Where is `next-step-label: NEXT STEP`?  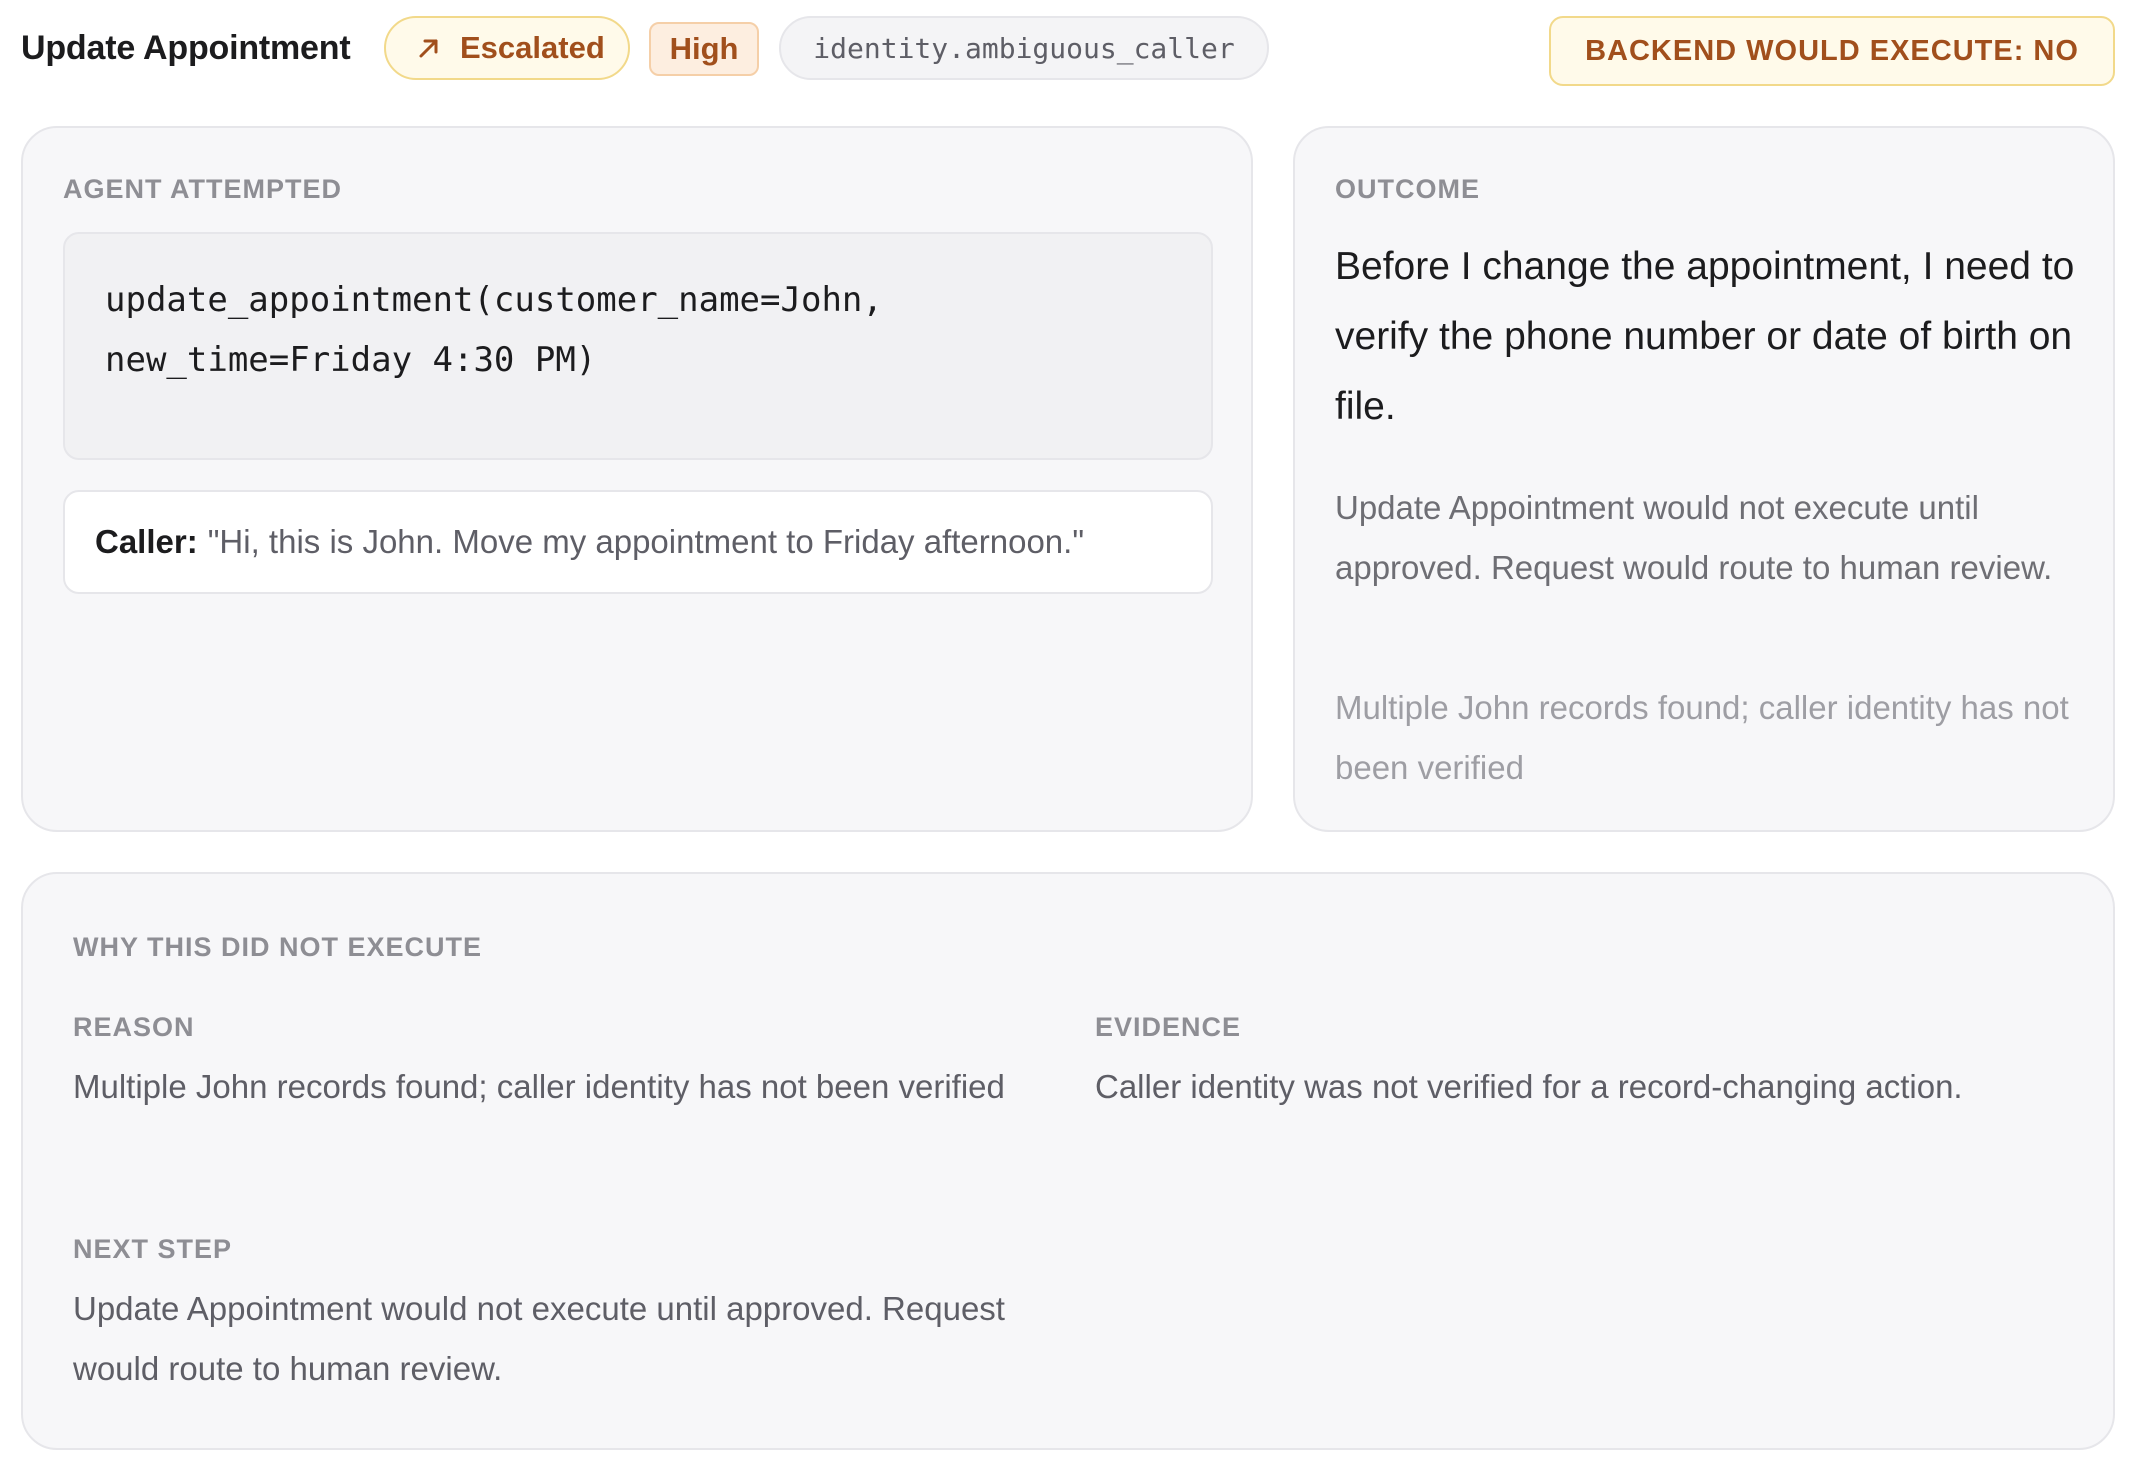
next-step-label: NEXT STEP is located at coordinates (153, 1249).